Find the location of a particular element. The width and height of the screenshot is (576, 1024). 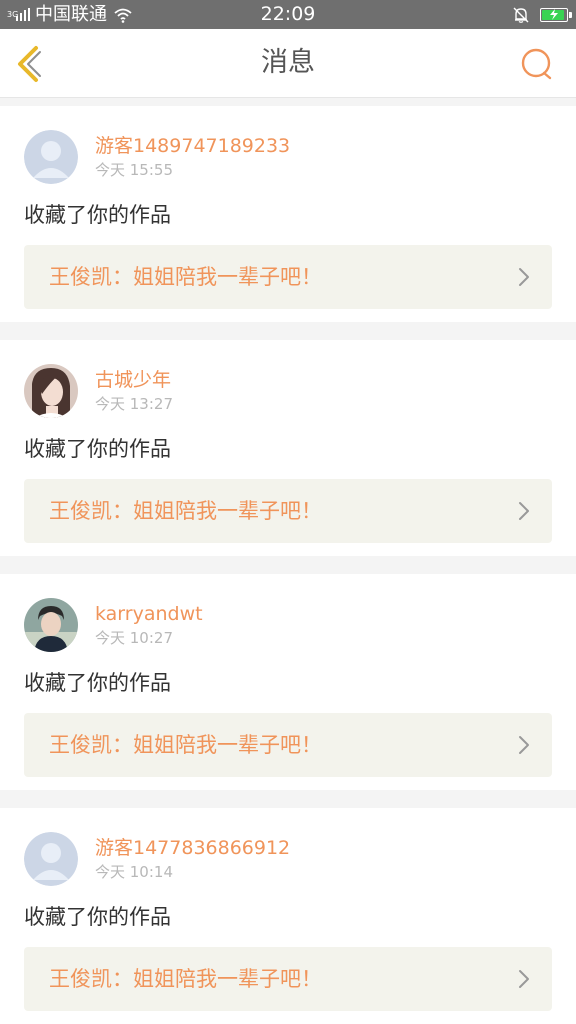

message-time: 今天 10:14 is located at coordinates (134, 872).